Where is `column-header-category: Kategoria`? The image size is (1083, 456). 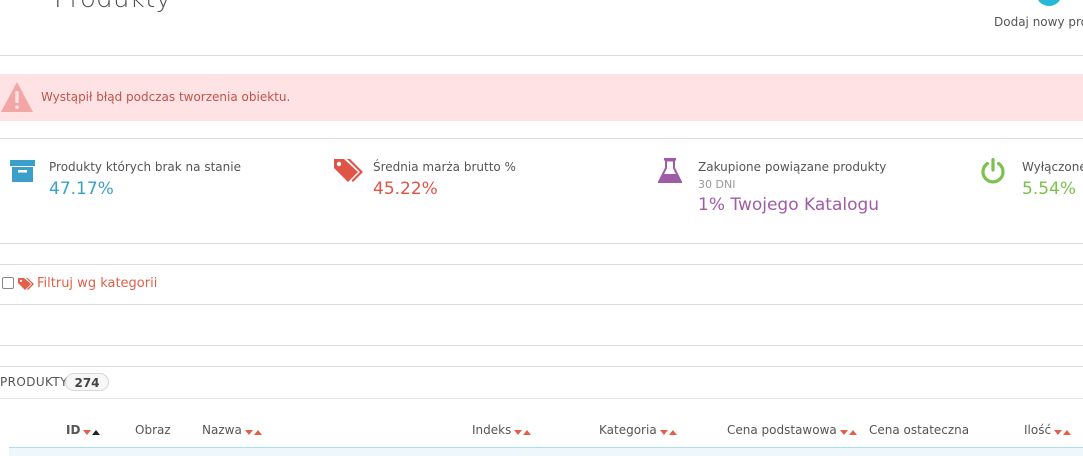 column-header-category: Kategoria is located at coordinates (638, 430).